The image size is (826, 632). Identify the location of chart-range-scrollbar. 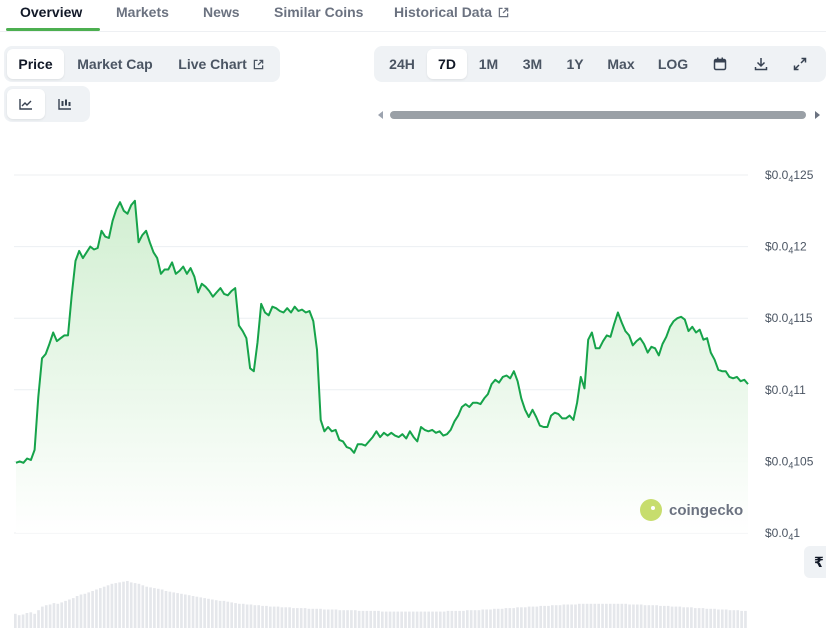
(599, 115).